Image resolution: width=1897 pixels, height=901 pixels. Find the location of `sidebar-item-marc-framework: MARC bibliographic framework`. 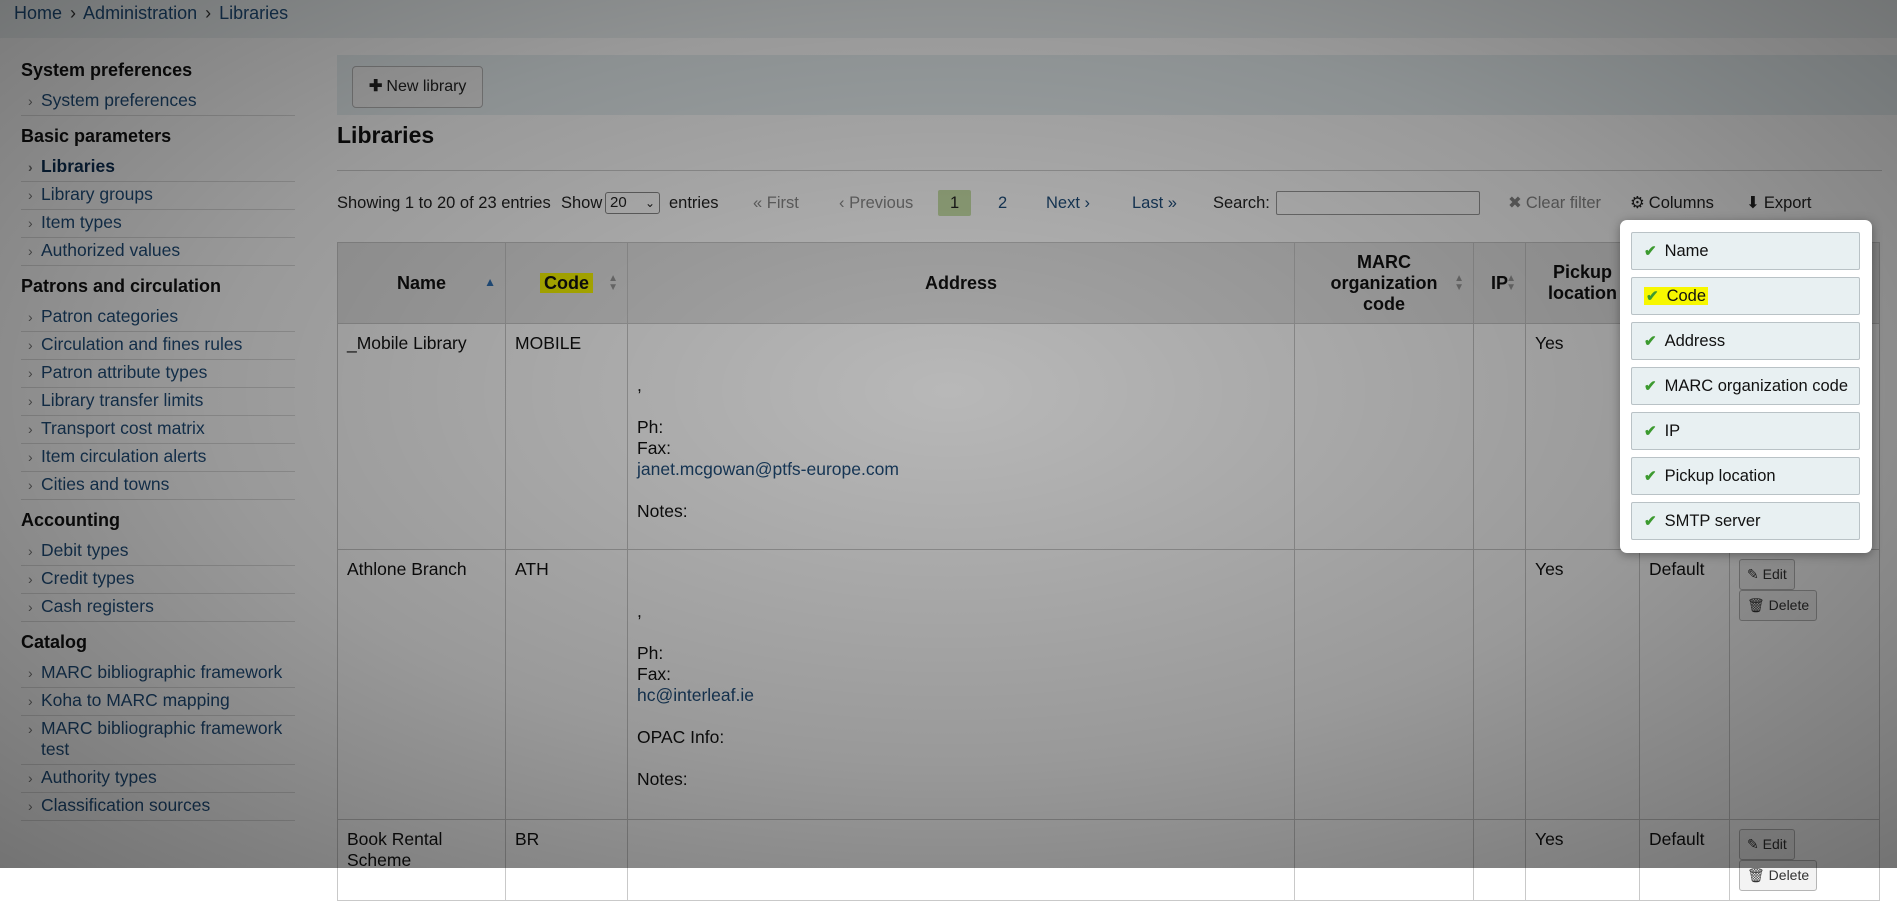

sidebar-item-marc-framework: MARC bibliographic framework is located at coordinates (158, 674).